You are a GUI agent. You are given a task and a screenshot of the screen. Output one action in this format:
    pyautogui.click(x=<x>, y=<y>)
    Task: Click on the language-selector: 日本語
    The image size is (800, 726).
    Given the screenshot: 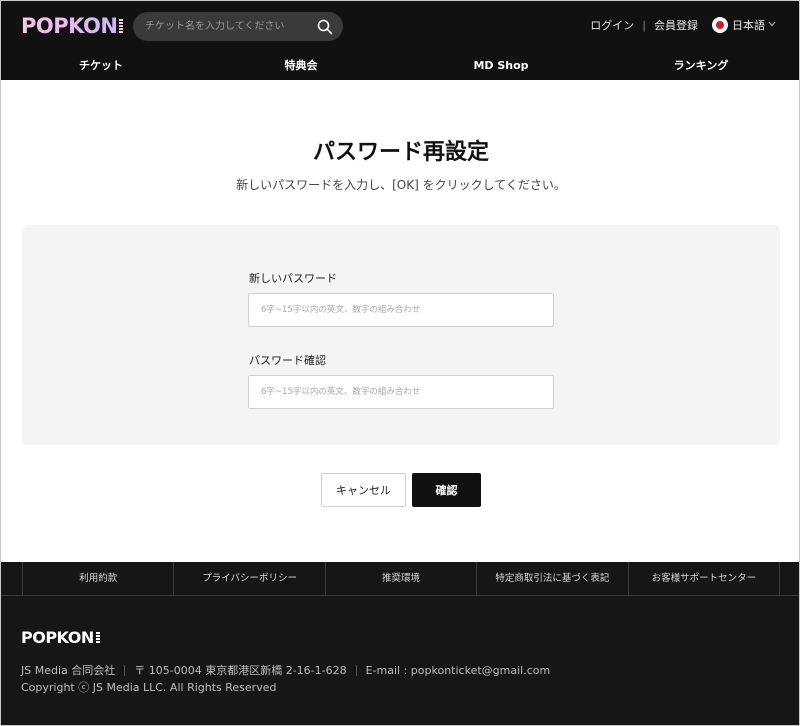 What is the action you would take?
    pyautogui.click(x=744, y=25)
    